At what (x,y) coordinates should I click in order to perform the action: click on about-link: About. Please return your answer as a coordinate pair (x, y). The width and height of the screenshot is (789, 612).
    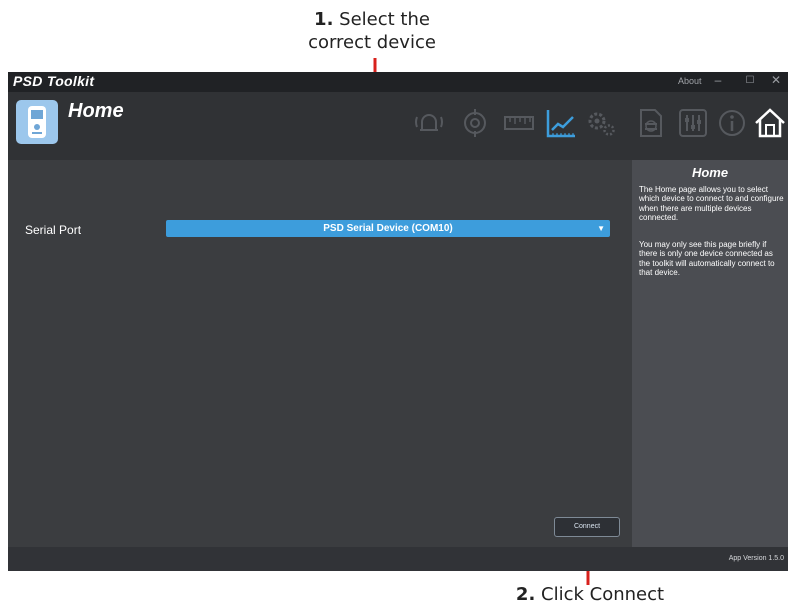
    Looking at the image, I should click on (690, 81).